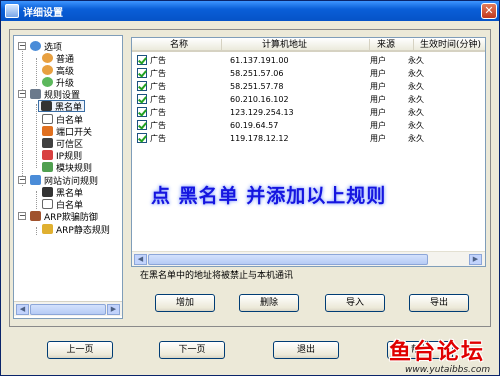  Describe the element at coordinates (74, 168) in the screenshot. I see `tree-item-label: 模块规则` at that location.